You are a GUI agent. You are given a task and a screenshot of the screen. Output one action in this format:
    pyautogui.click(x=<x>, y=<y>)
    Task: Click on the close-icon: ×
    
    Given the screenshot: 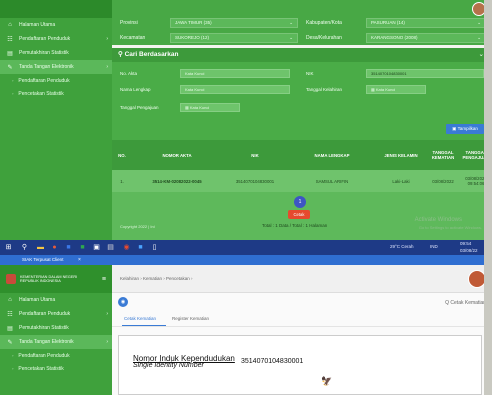 What is the action you would take?
    pyautogui.click(x=79, y=260)
    